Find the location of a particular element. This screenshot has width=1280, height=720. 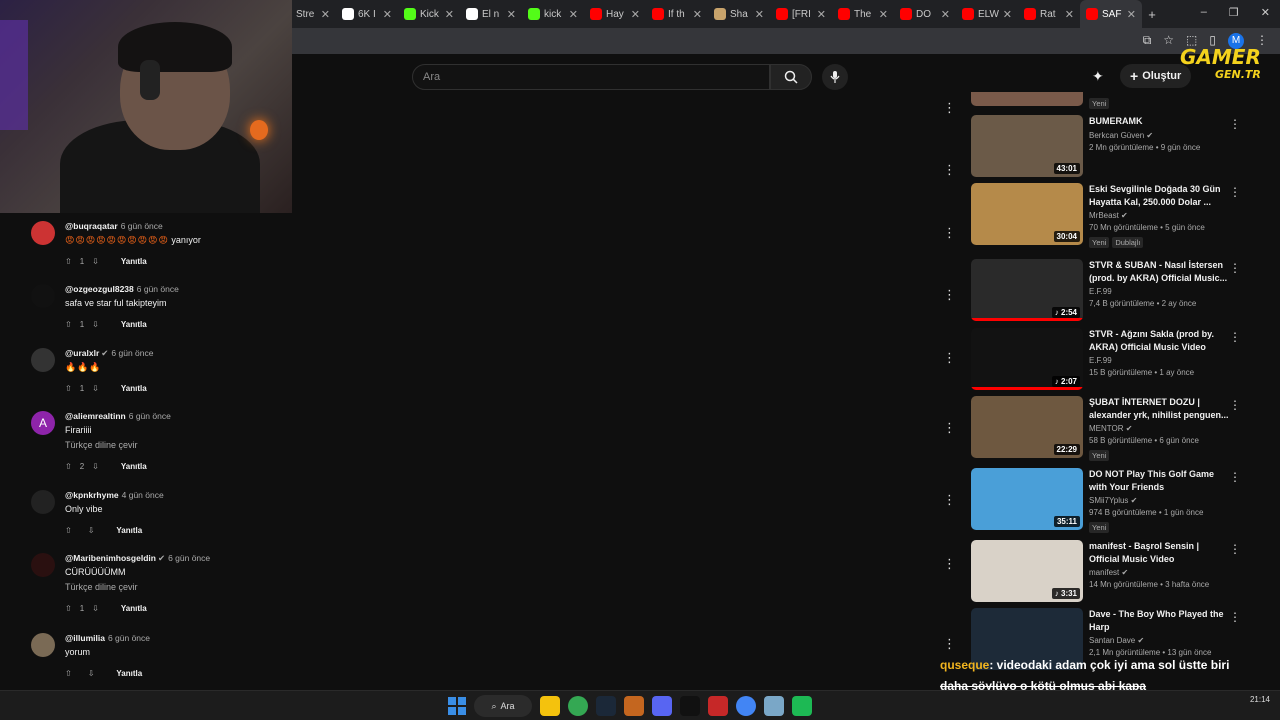

video-channel: Santan Dave ✔ is located at coordinates (1159, 640).